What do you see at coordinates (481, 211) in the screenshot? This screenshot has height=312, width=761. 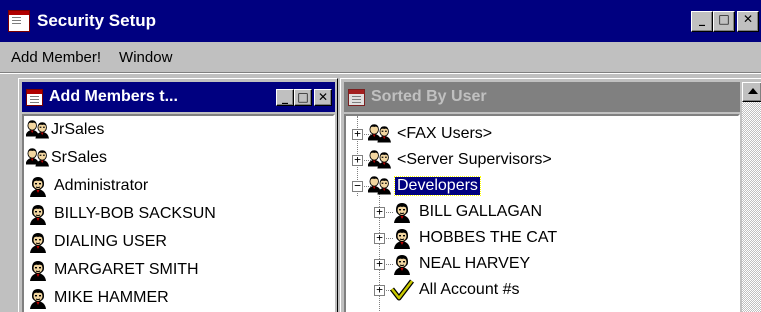 I see `tree-node-label: BILL GALLAGAN` at bounding box center [481, 211].